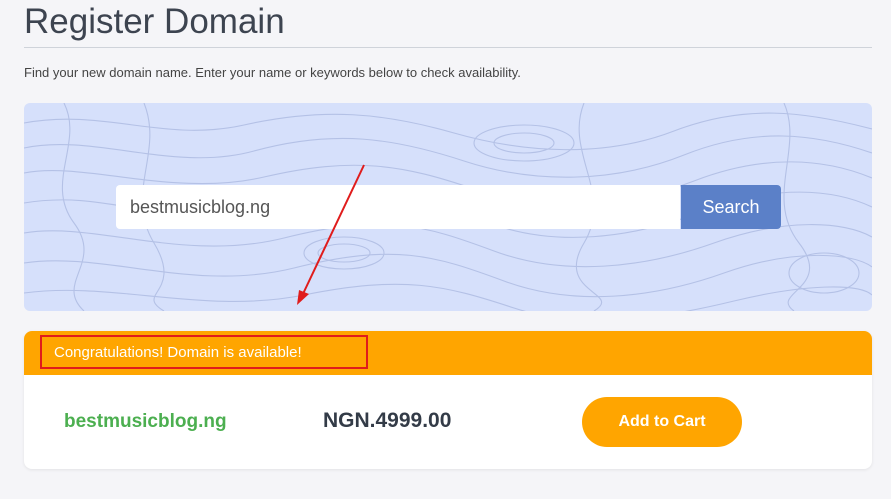 The image size is (891, 499). I want to click on page-title: Register Domain, so click(154, 21).